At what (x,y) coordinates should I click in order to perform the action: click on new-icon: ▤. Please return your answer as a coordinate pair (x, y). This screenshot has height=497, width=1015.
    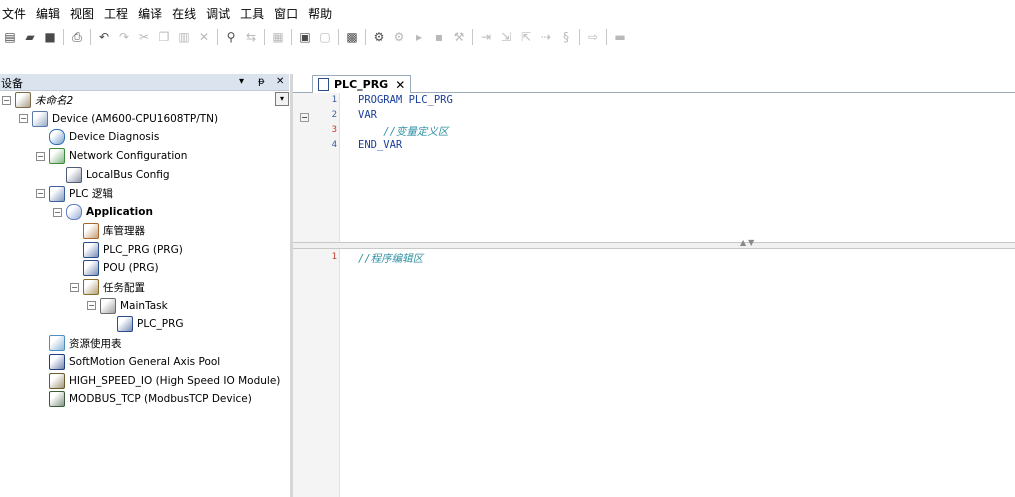
    Looking at the image, I should click on (10, 37).